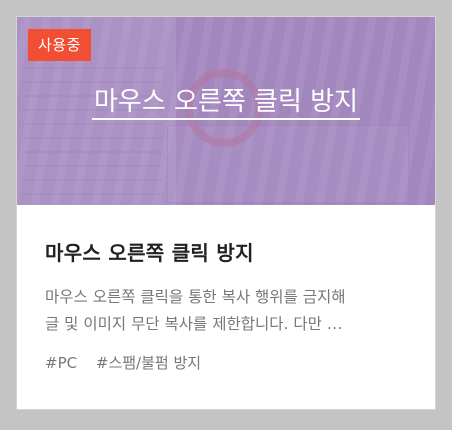  I want to click on tag-pc: #PC, so click(61, 363).